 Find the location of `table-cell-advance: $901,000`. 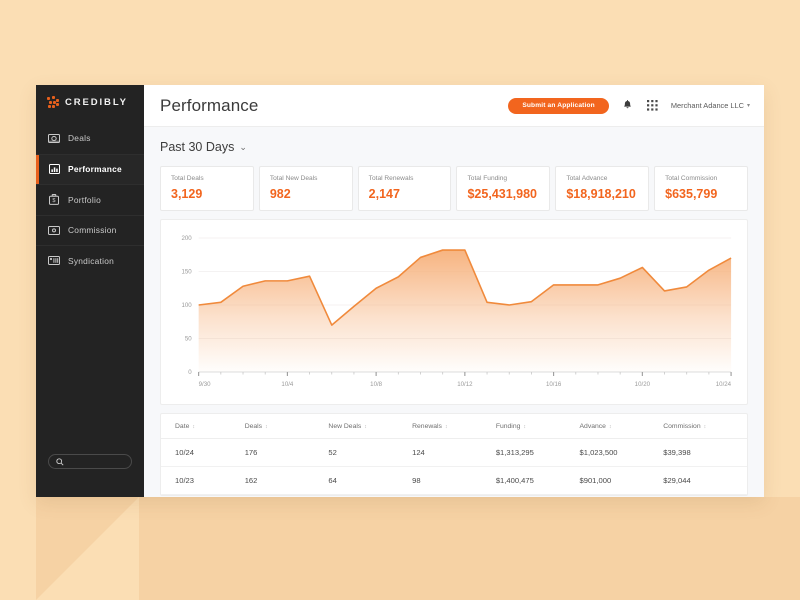

table-cell-advance: $901,000 is located at coordinates (621, 481).